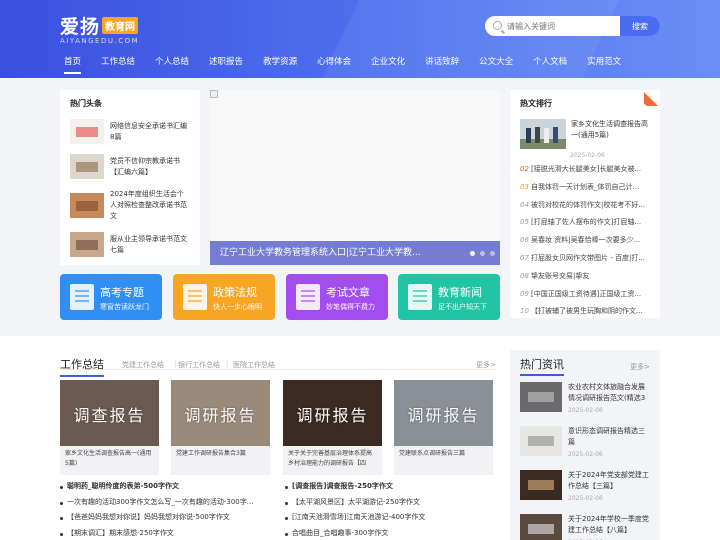 The image size is (720, 540). I want to click on article-card: 调研报告党建工作调研报告集合3篇, so click(220, 427).